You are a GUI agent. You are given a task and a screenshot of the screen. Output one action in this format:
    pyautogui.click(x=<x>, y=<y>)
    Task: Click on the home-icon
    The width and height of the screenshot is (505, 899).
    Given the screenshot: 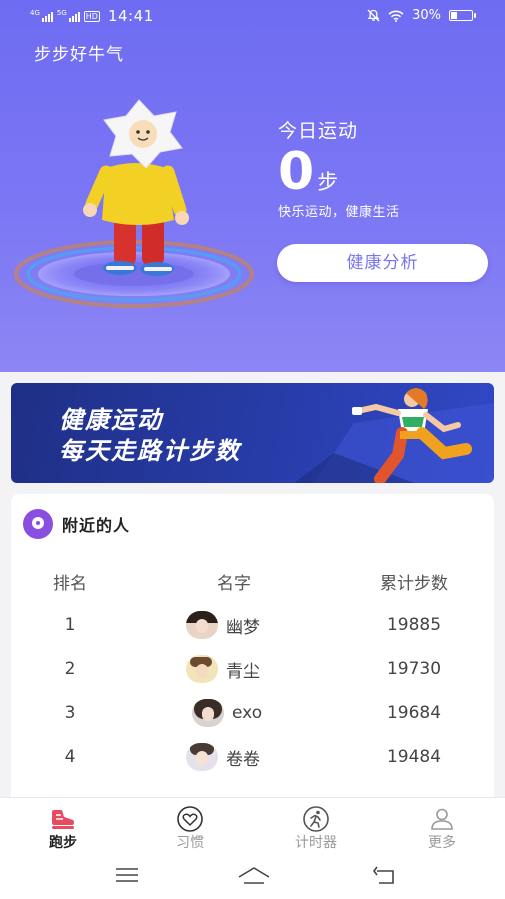 What is the action you would take?
    pyautogui.click(x=254, y=876)
    